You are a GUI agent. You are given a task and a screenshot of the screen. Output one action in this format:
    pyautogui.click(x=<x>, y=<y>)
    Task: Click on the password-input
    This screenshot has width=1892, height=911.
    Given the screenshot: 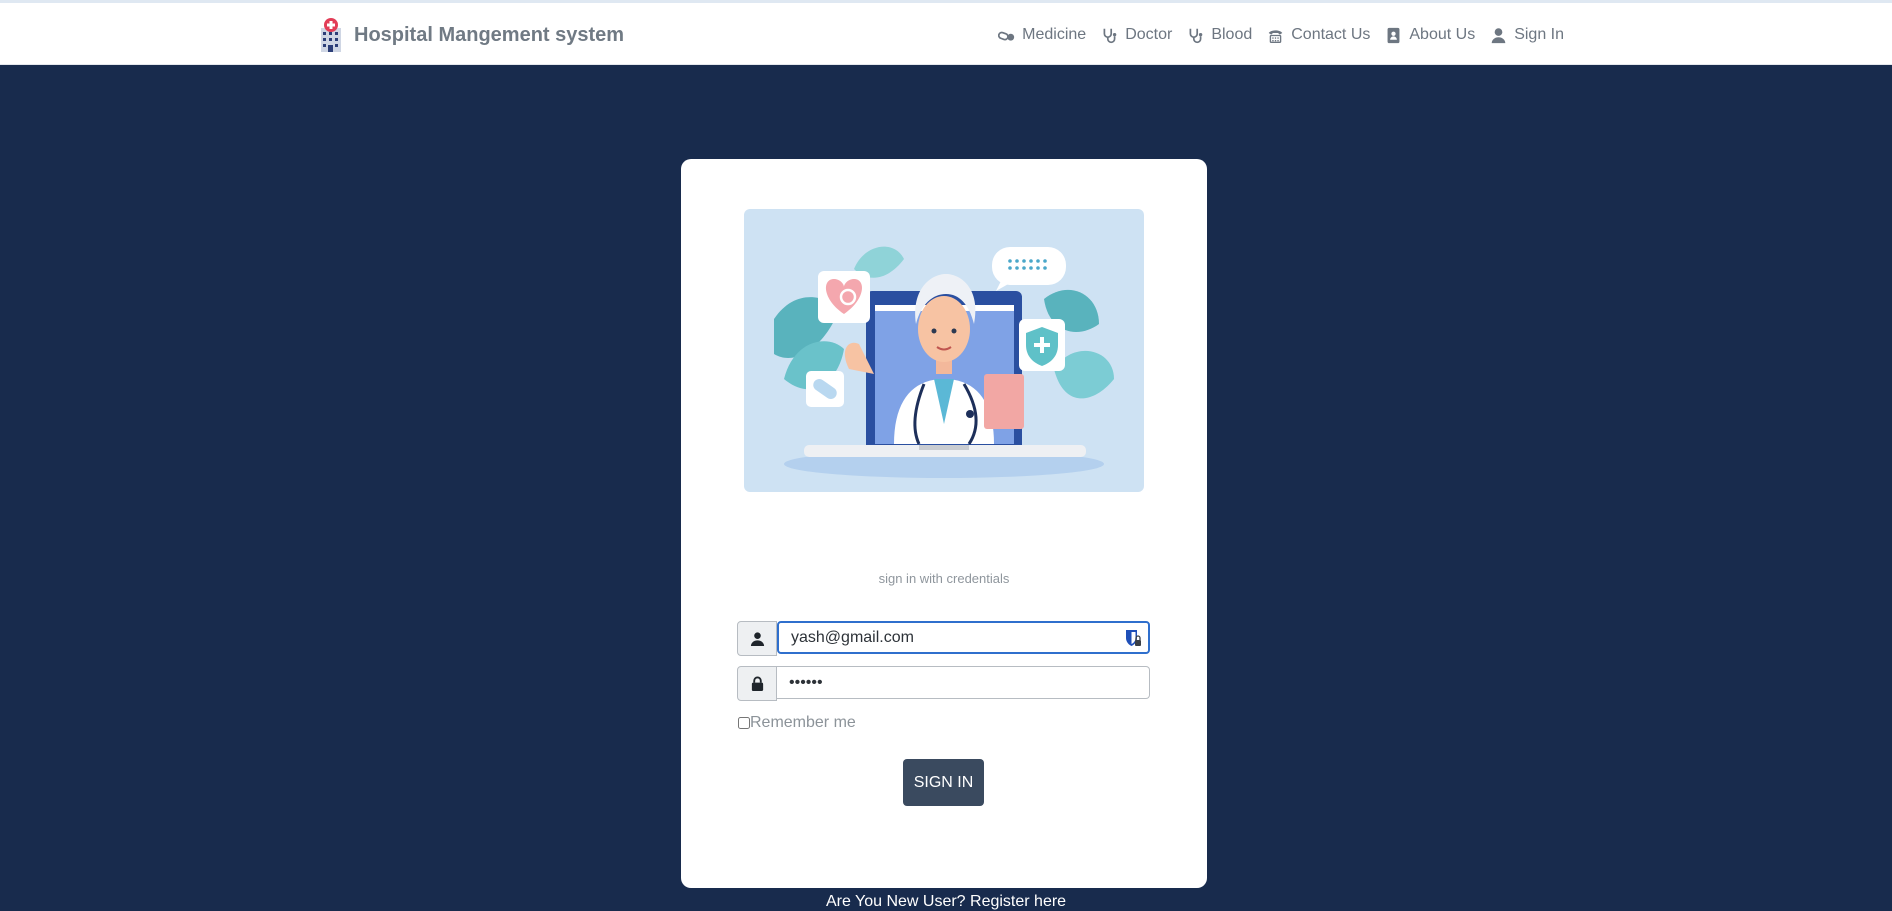 What is the action you would take?
    pyautogui.click(x=963, y=682)
    